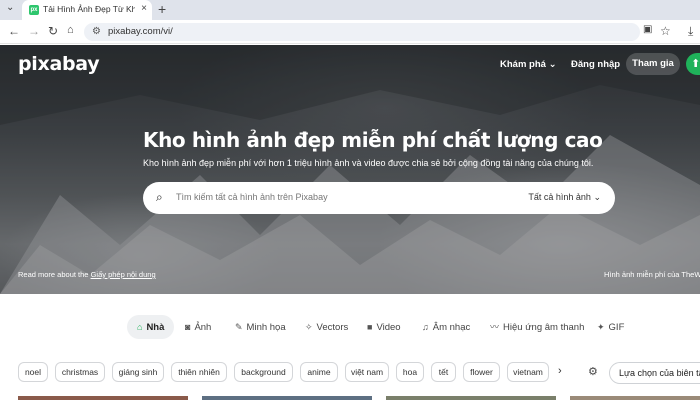 The width and height of the screenshot is (700, 400). What do you see at coordinates (495, 327) in the screenshot?
I see `sound-wave-icon: 〰` at bounding box center [495, 327].